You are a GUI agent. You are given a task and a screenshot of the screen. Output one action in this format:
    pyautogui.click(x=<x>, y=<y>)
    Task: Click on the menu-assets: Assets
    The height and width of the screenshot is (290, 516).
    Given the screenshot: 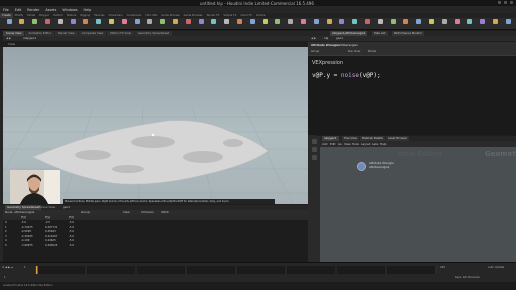 What is the action you would take?
    pyautogui.click(x=50, y=10)
    